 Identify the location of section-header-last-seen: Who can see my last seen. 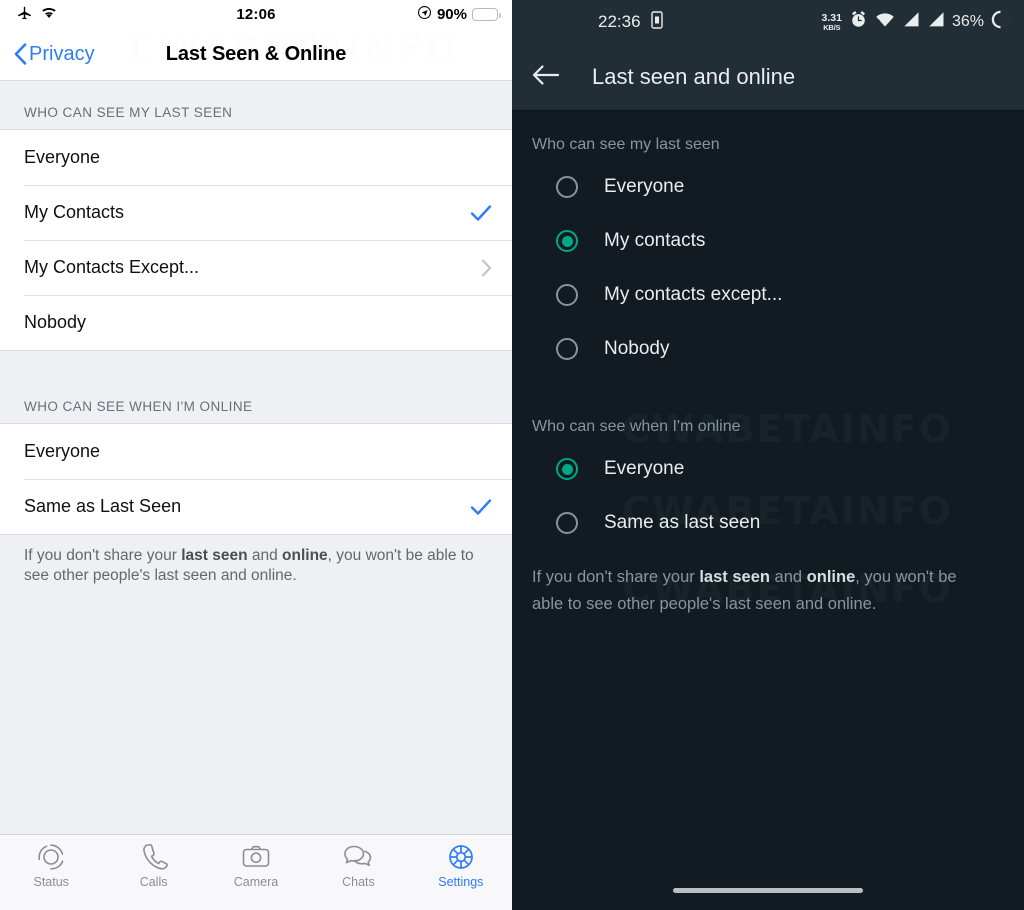
(626, 144).